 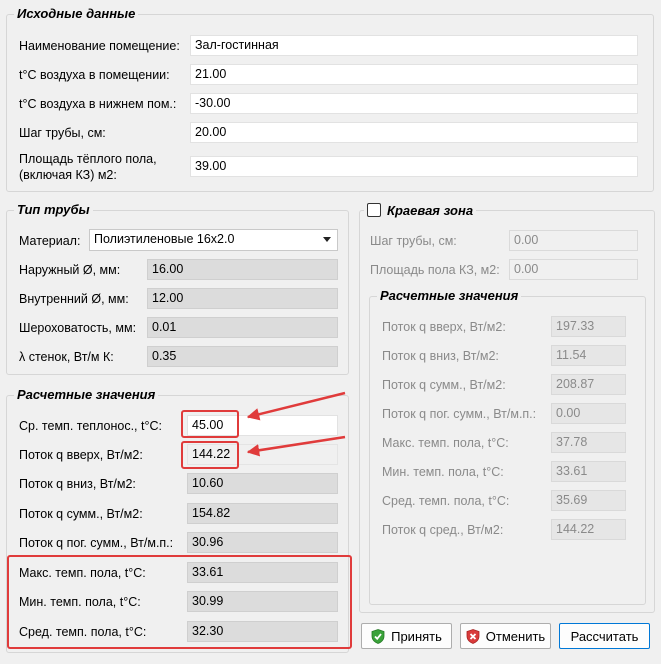 What do you see at coordinates (50, 241) in the screenshot?
I see `material-label: Материал:` at bounding box center [50, 241].